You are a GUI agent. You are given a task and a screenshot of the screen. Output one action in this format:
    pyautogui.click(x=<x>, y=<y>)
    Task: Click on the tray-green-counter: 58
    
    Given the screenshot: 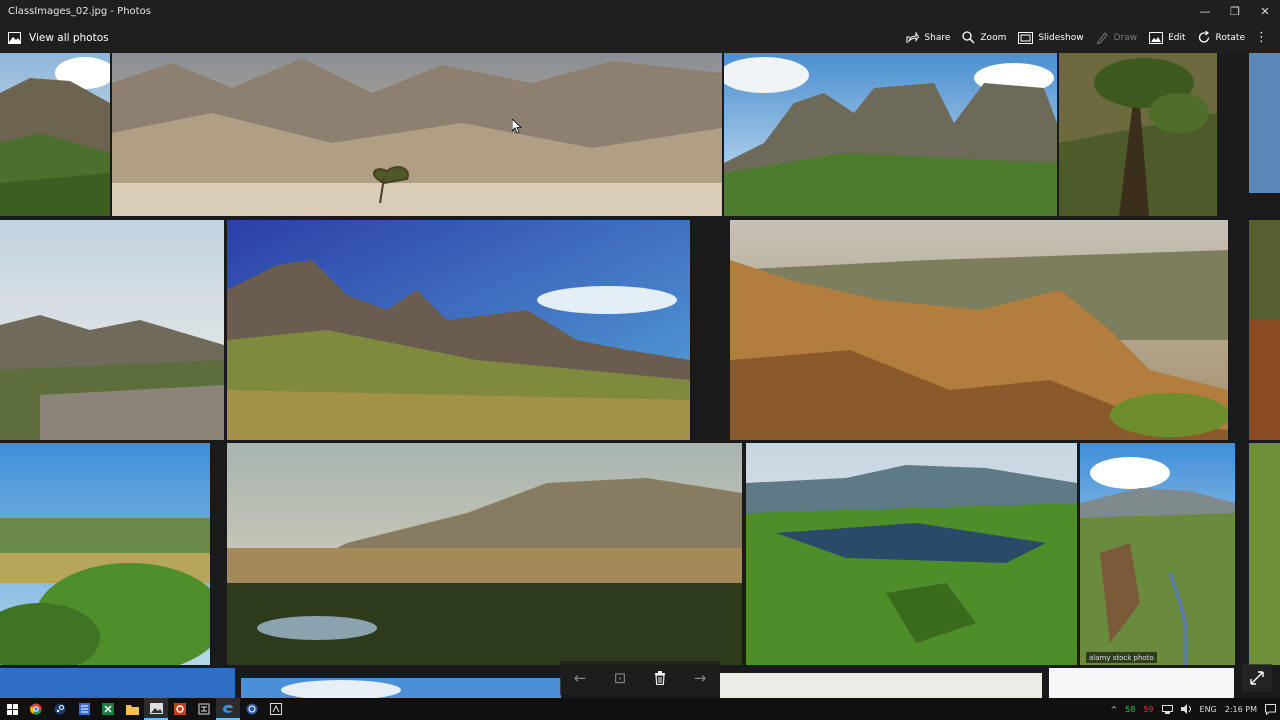 What is the action you would take?
    pyautogui.click(x=1130, y=709)
    